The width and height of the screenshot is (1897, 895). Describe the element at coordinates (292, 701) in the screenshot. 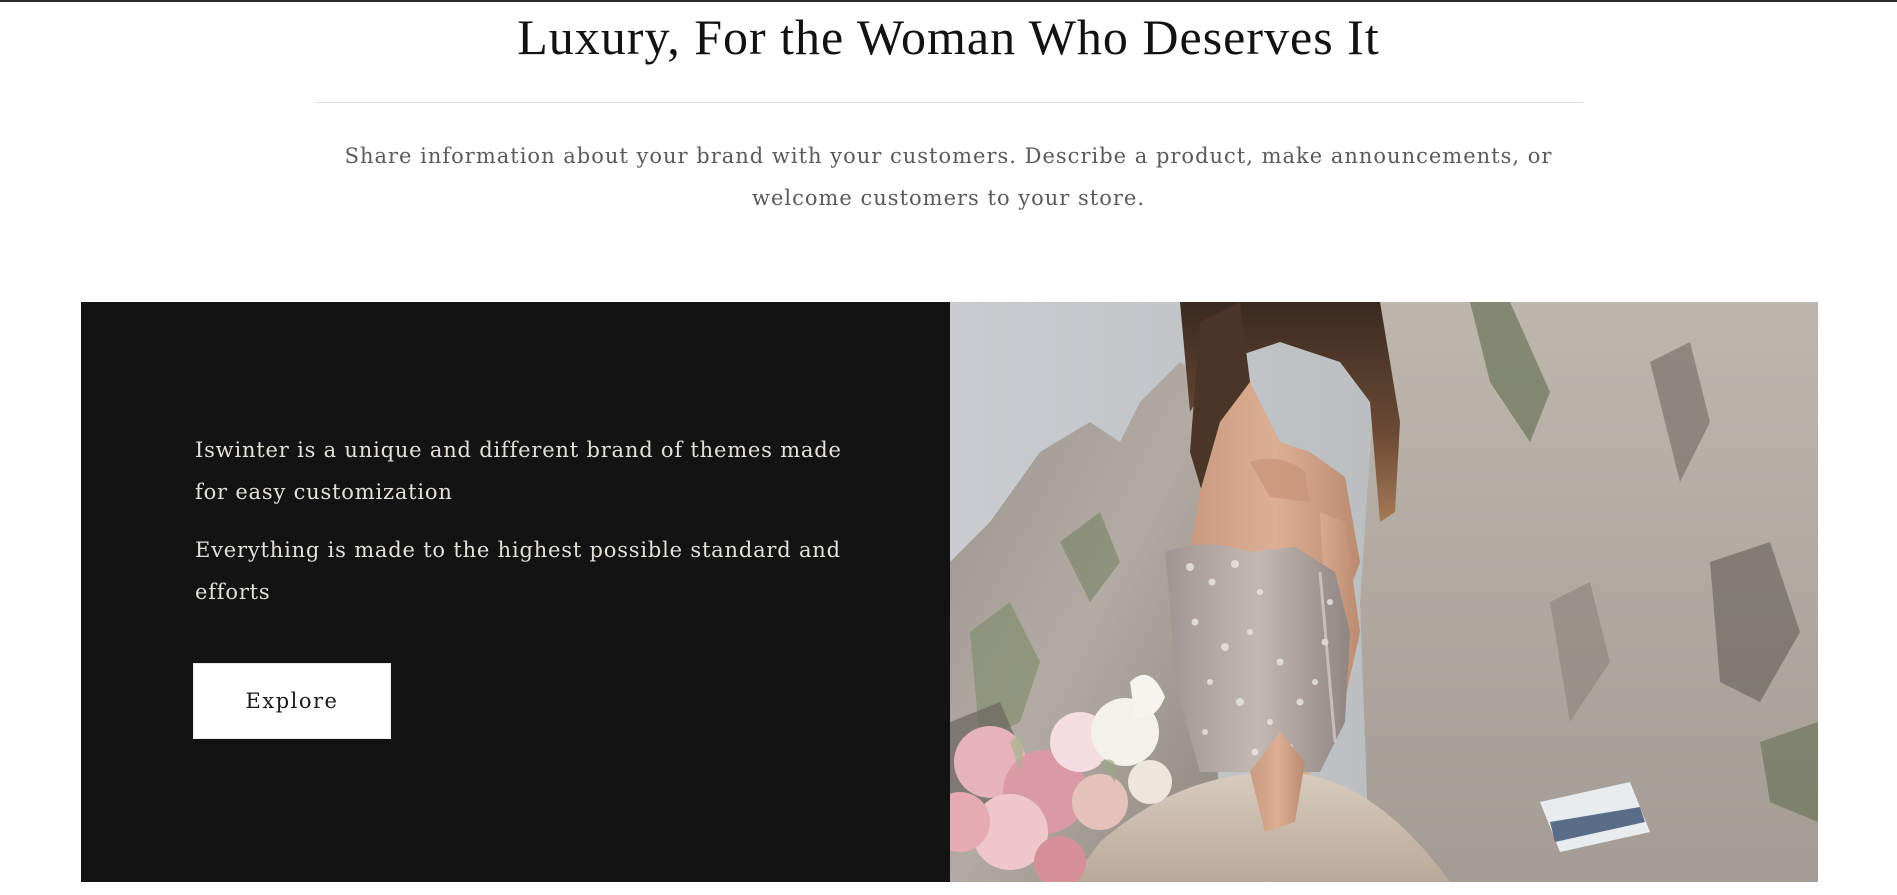

I see `explore-button: Explore` at that location.